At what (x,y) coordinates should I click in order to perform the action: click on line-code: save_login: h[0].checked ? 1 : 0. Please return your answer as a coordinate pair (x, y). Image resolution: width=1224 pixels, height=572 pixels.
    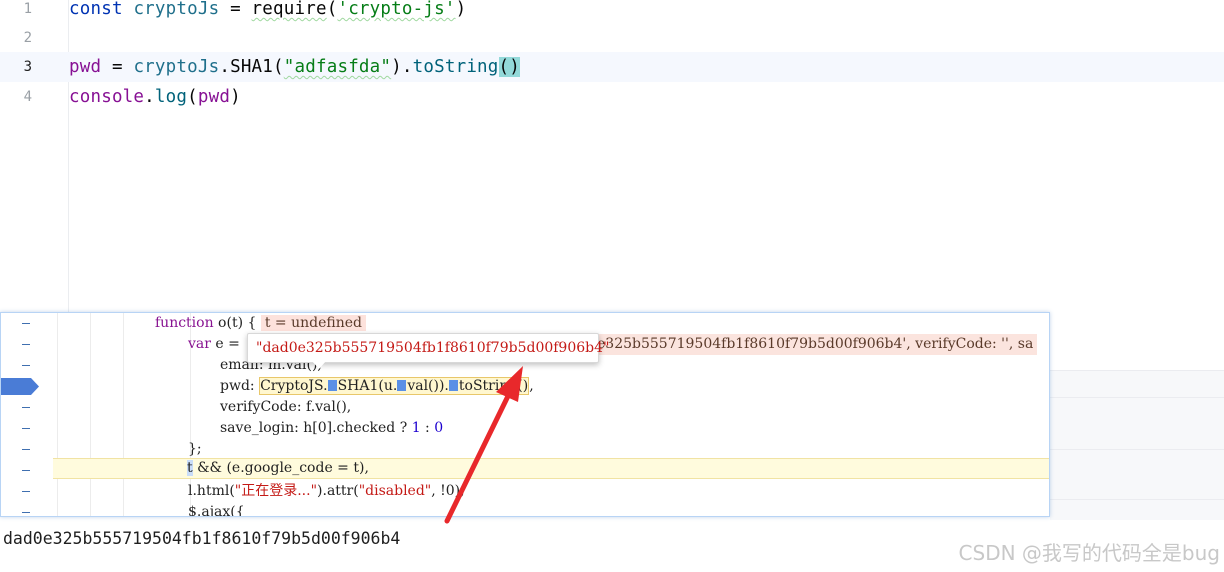
    Looking at the image, I should click on (332, 428).